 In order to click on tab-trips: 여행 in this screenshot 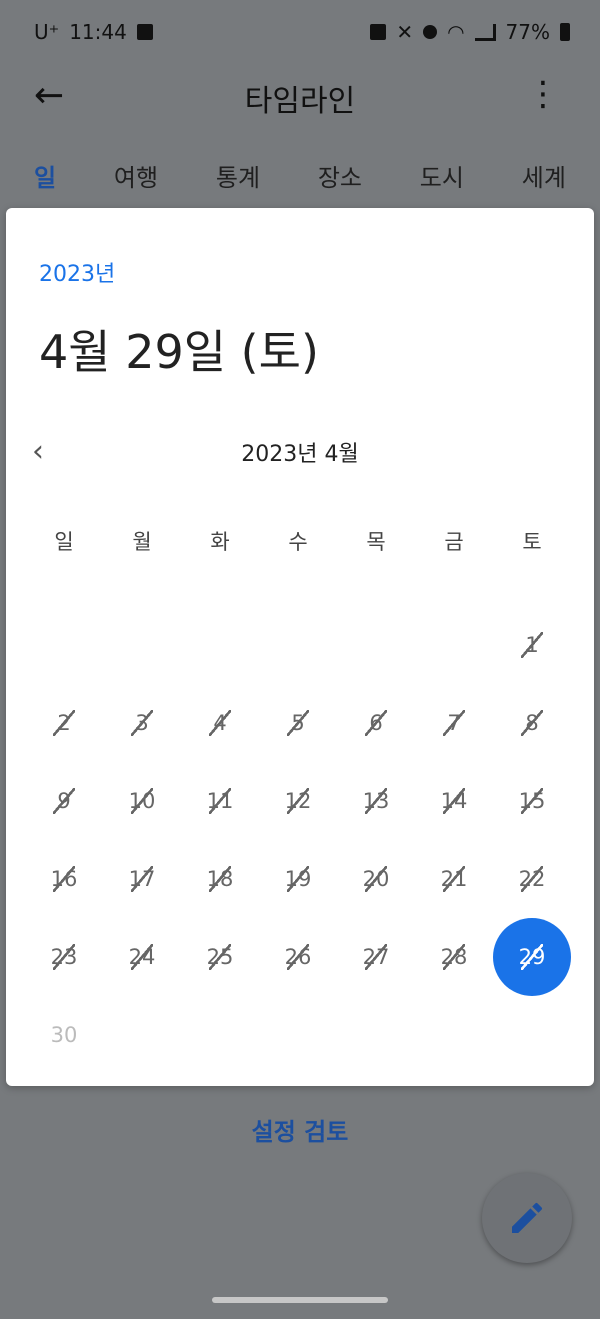, I will do `click(136, 182)`.